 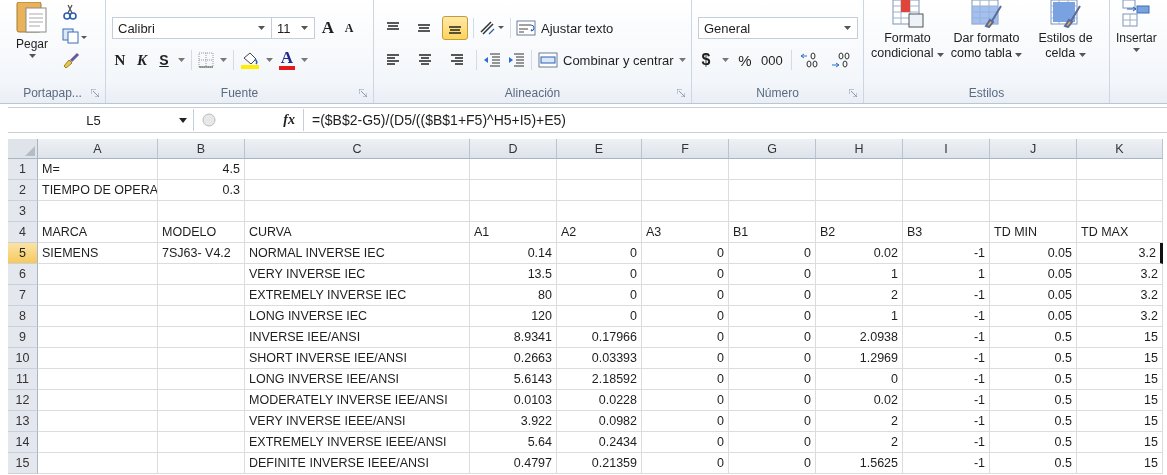 What do you see at coordinates (706, 60) in the screenshot?
I see `currency-button: $` at bounding box center [706, 60].